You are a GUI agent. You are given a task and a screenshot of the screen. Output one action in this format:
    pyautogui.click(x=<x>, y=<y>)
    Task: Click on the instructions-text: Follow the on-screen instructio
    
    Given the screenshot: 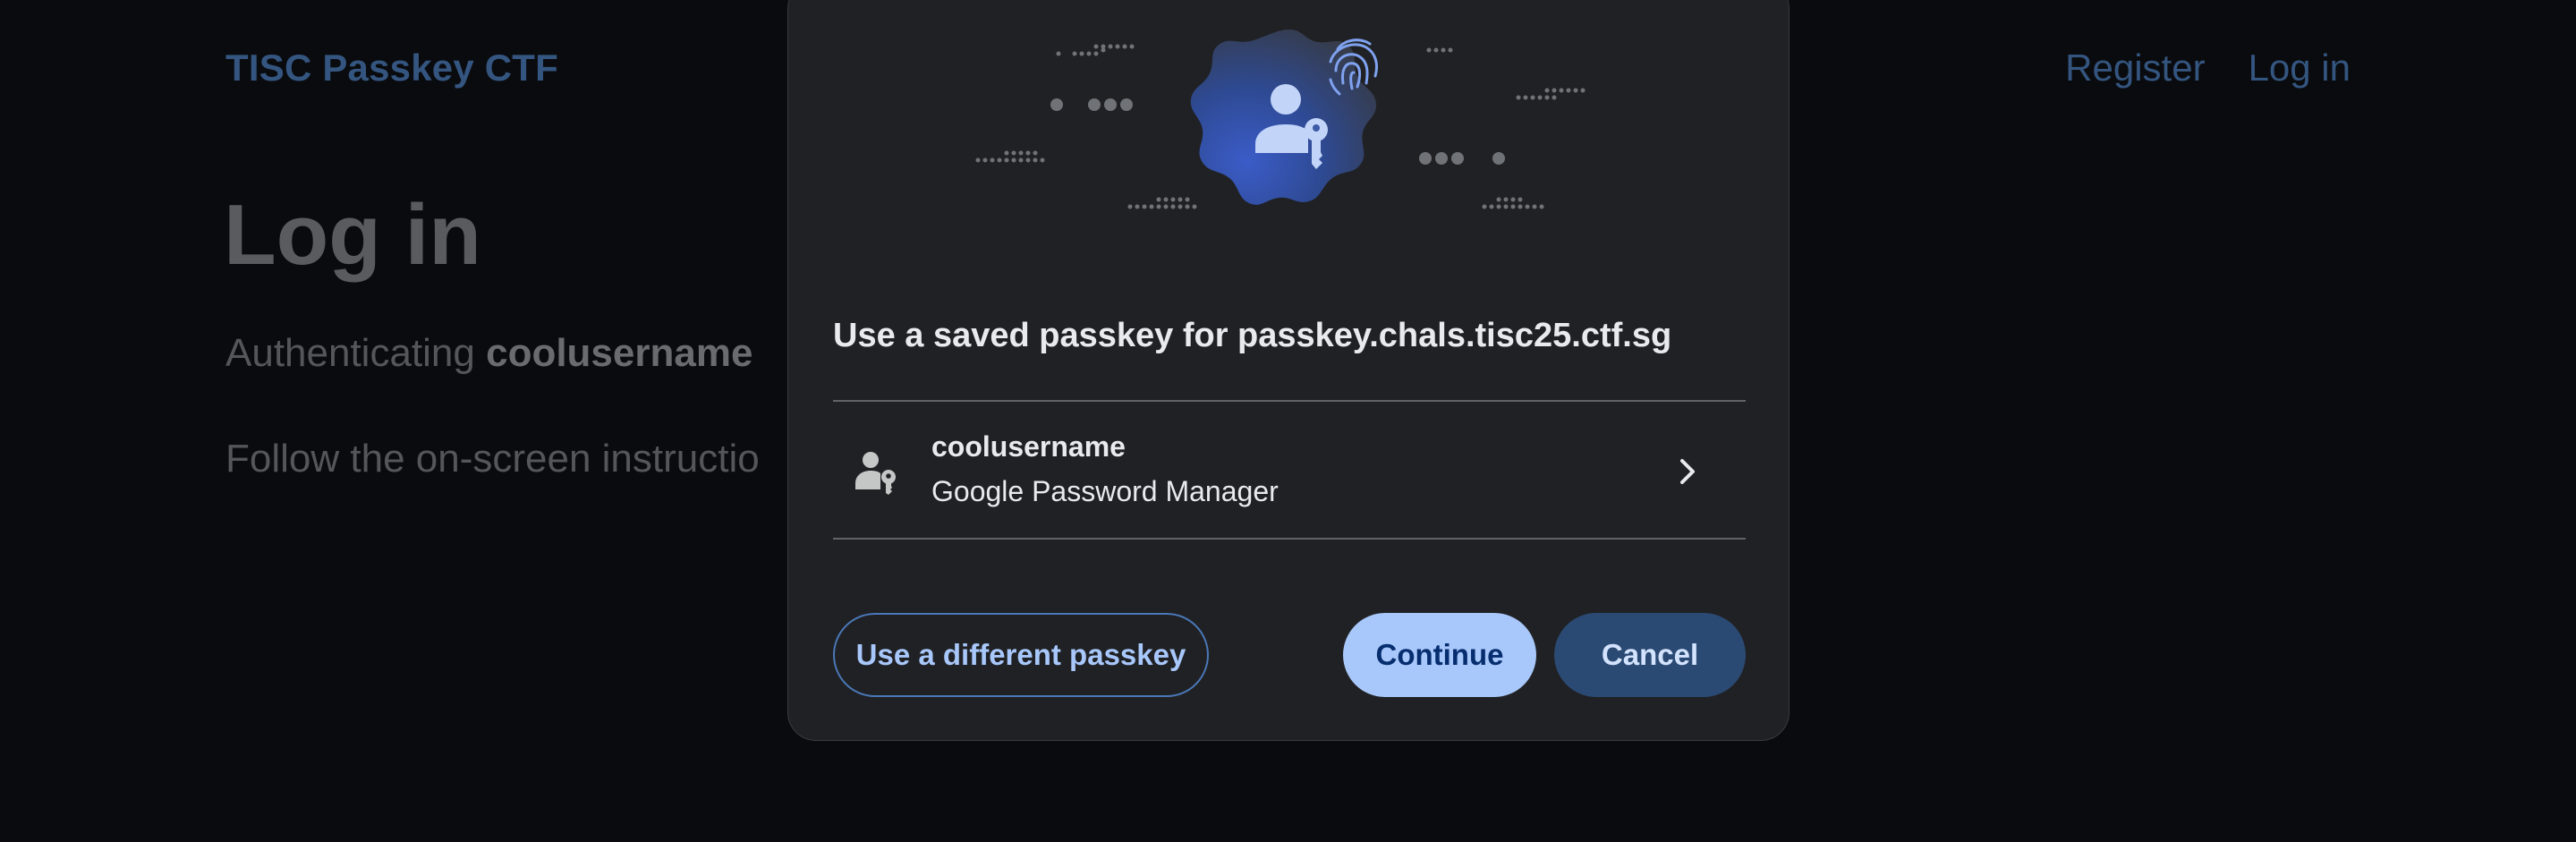 What is the action you would take?
    pyautogui.click(x=492, y=459)
    